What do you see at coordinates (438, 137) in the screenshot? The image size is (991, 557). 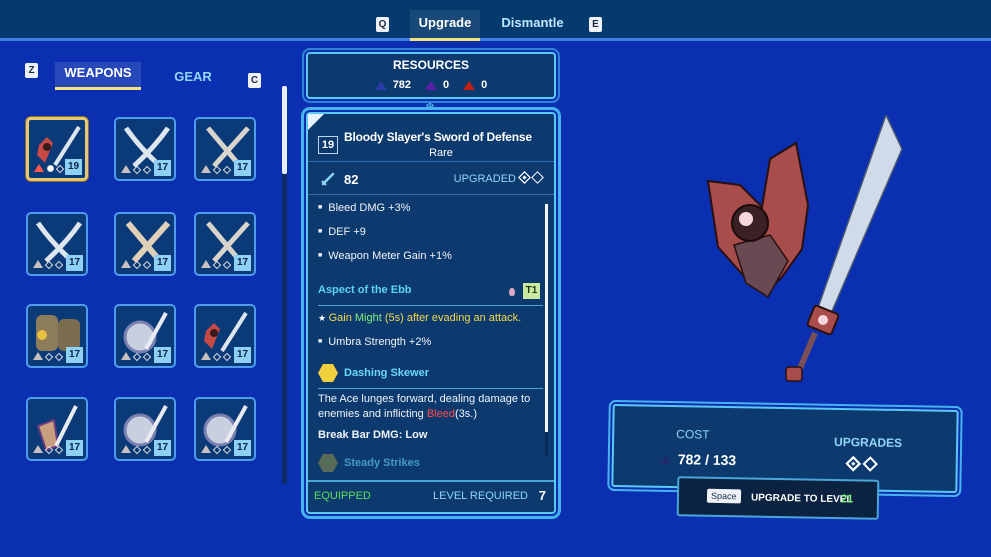 I see `item-name: Bloody Slayer's Sword of Defense` at bounding box center [438, 137].